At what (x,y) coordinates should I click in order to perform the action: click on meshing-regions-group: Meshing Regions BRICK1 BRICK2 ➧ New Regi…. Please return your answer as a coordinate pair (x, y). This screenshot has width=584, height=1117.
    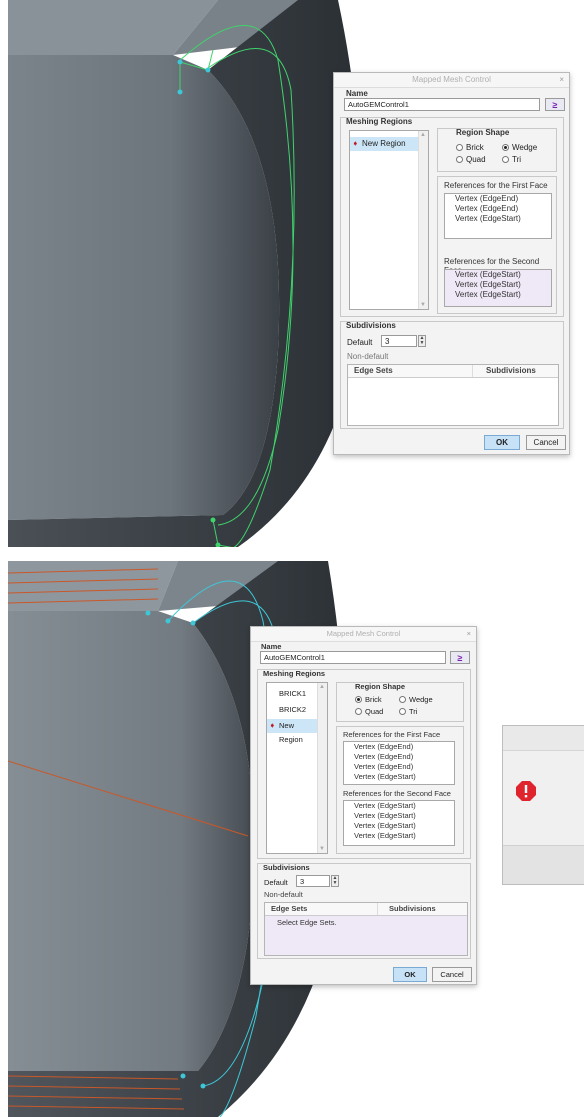
    Looking at the image, I should click on (364, 764).